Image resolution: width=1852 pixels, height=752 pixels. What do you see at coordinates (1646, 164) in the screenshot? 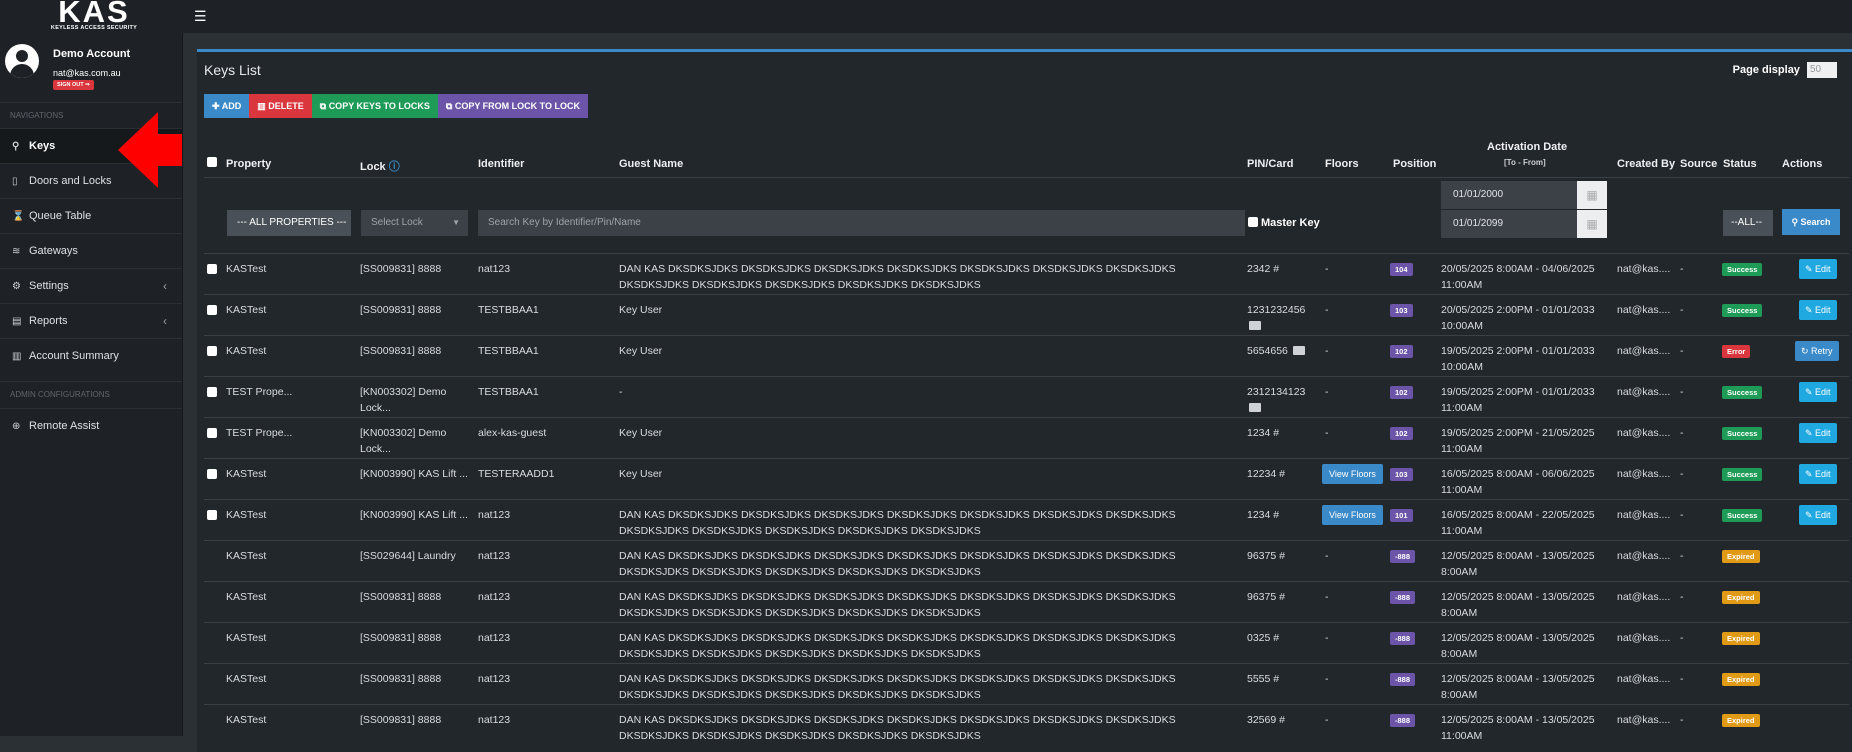
I see `header-created-by: Created By` at bounding box center [1646, 164].